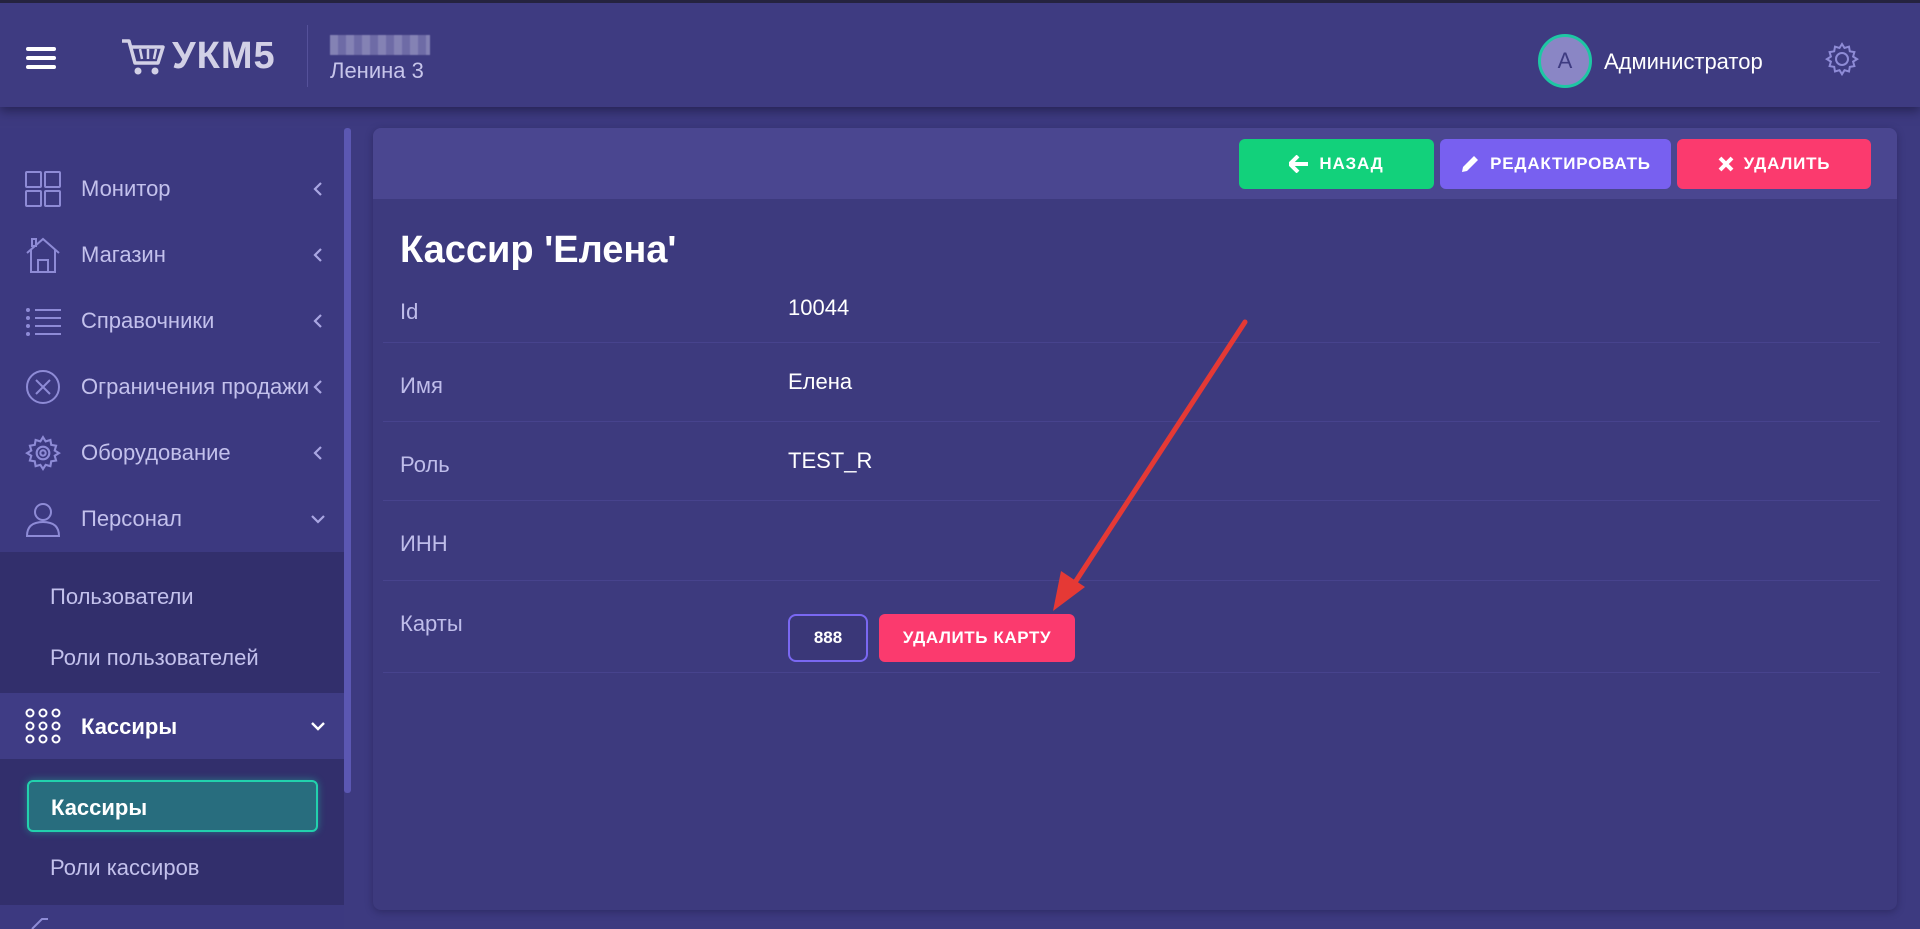  Describe the element at coordinates (131, 518) in the screenshot. I see `sidebar-item-label: Персонал` at that location.